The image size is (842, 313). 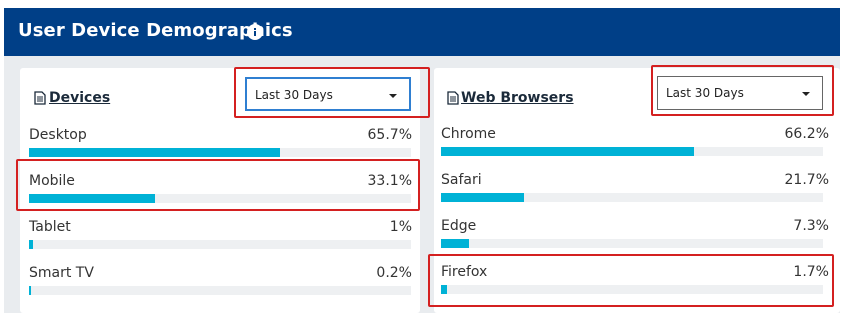 What do you see at coordinates (517, 98) in the screenshot?
I see `browsers-title: Web Browsers` at bounding box center [517, 98].